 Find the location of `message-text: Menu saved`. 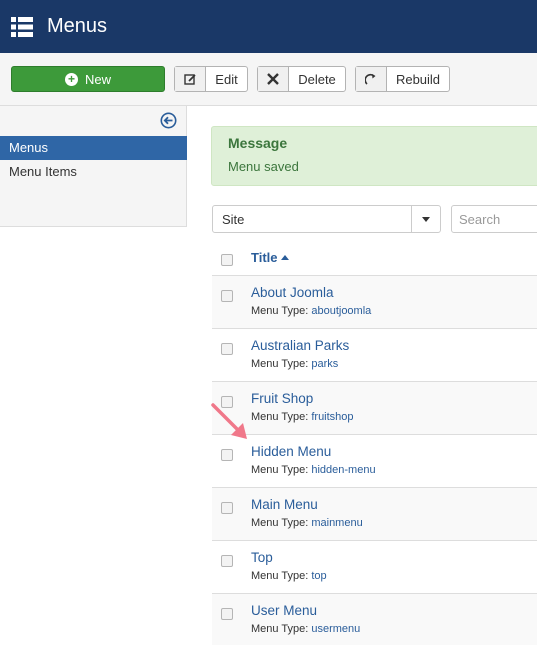

message-text: Menu saved is located at coordinates (263, 166).